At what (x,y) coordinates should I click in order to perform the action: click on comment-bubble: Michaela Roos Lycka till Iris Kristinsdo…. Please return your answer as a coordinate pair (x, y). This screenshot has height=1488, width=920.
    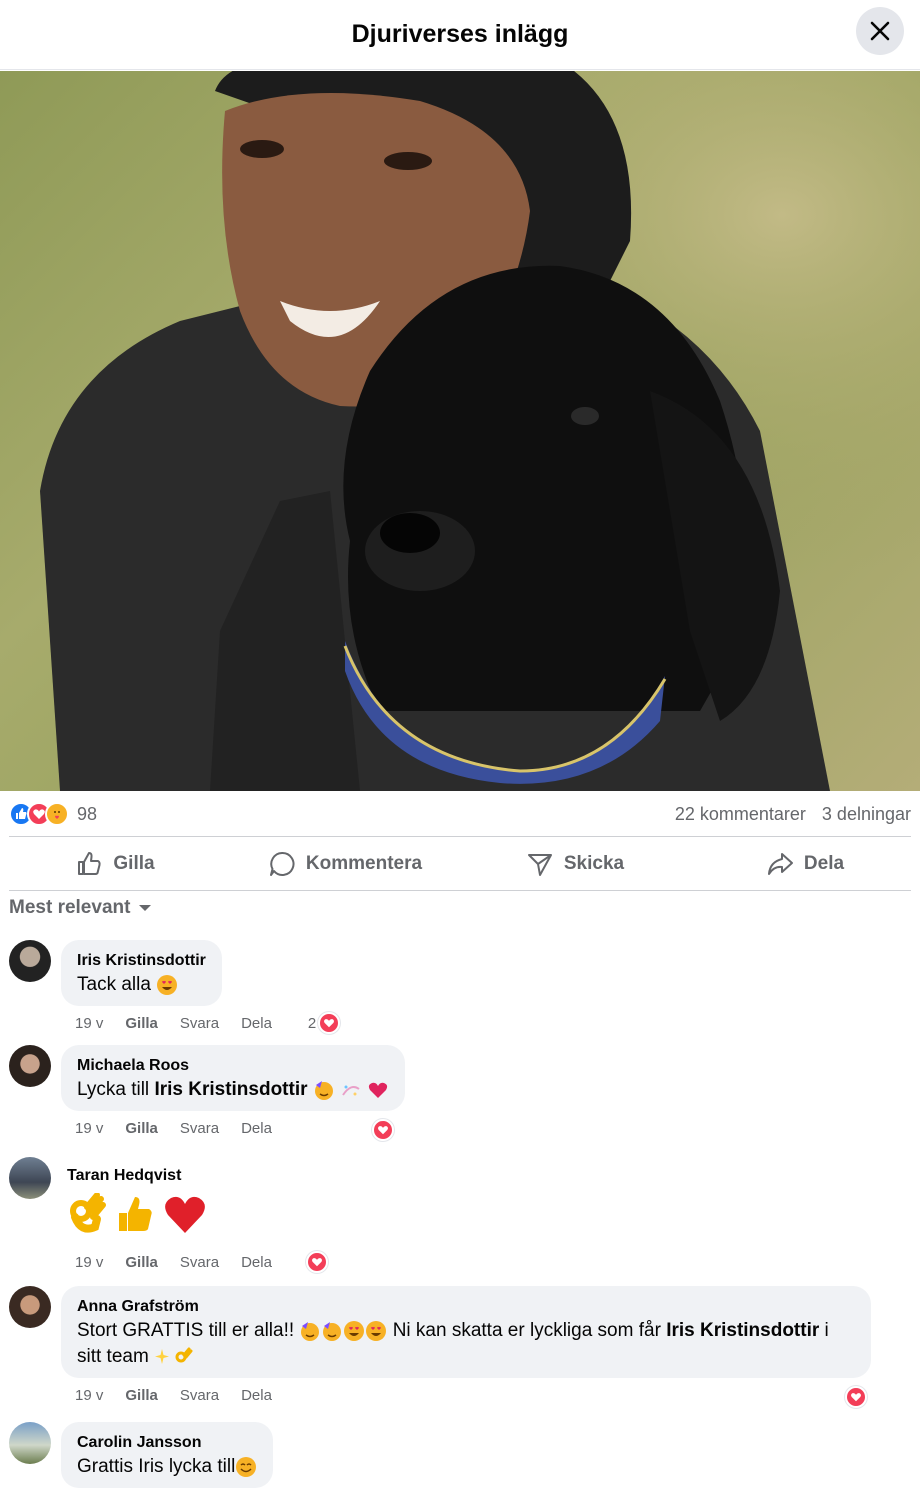
    Looking at the image, I should click on (233, 1078).